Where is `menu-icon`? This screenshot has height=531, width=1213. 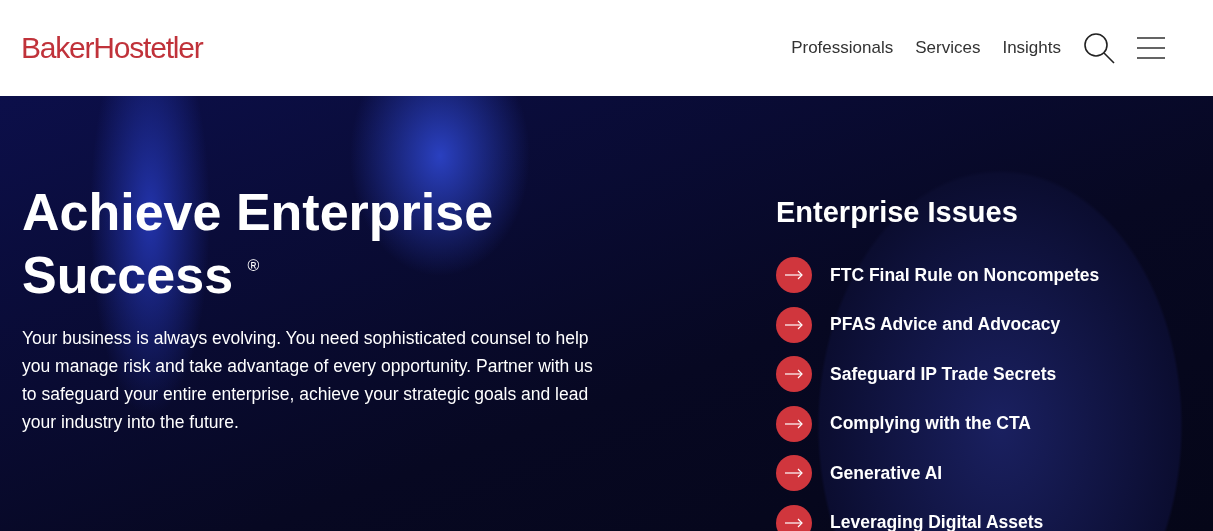
menu-icon is located at coordinates (1151, 48).